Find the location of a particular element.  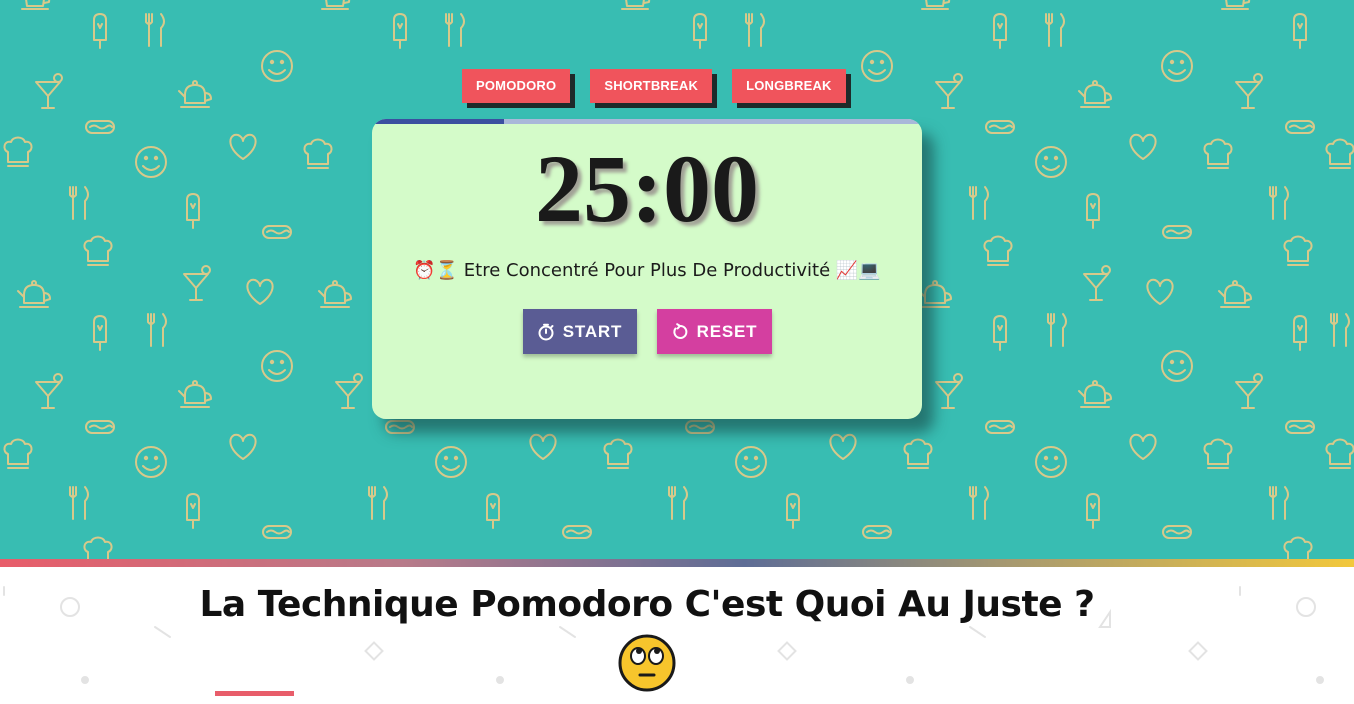

shortbreak-mode-button: SHORTBREAK is located at coordinates (651, 86).